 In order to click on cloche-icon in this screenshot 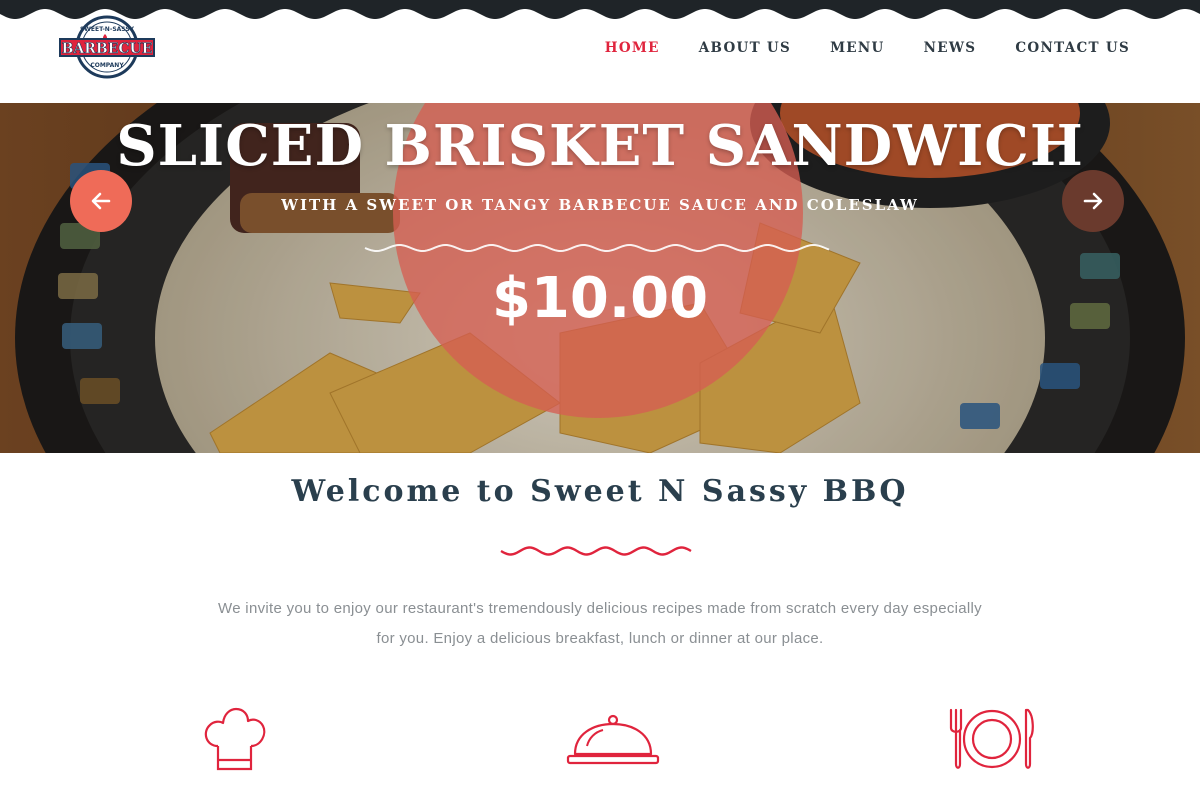, I will do `click(613, 739)`.